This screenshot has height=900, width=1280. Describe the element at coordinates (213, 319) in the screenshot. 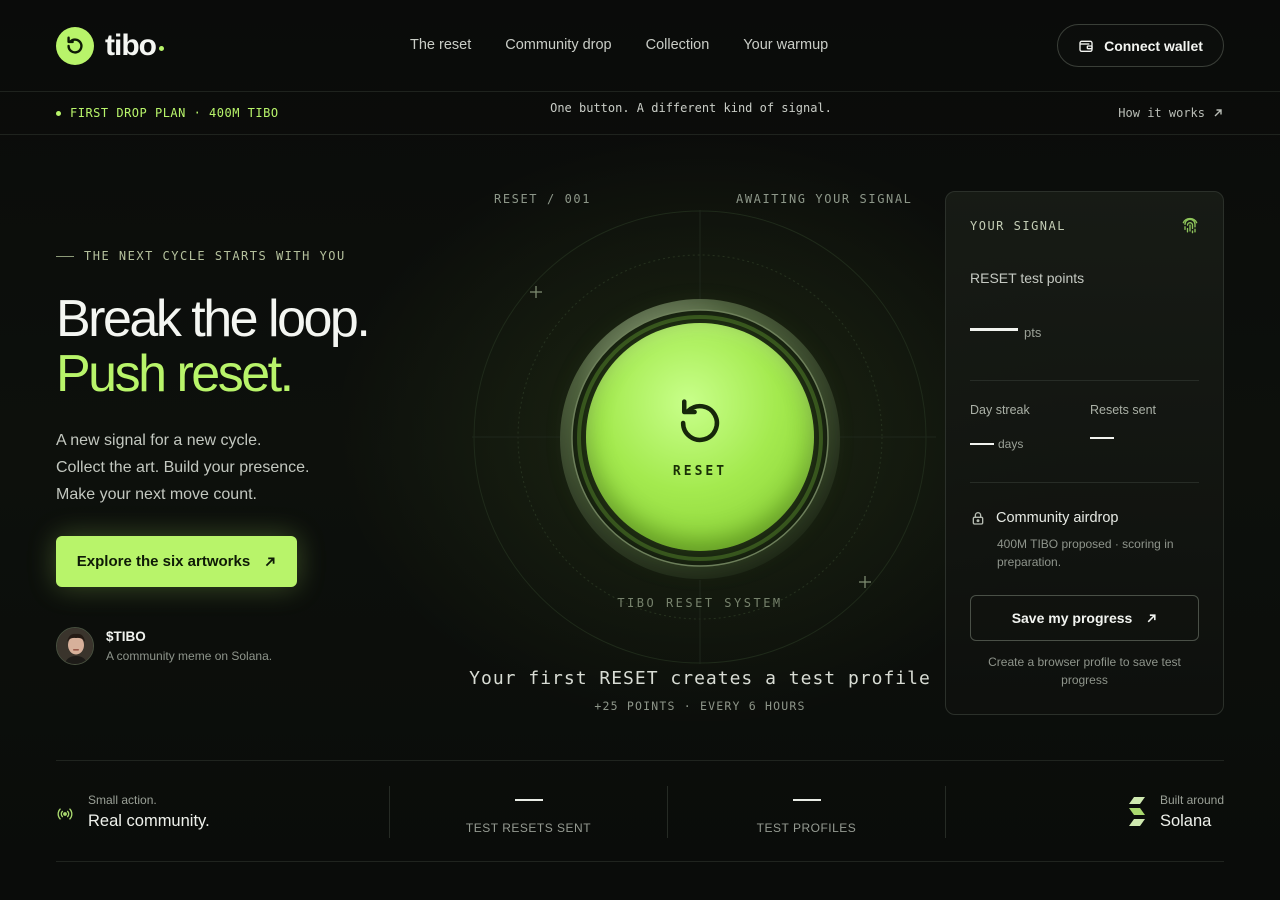

I see `hero-title-line1: Break the loop.` at that location.